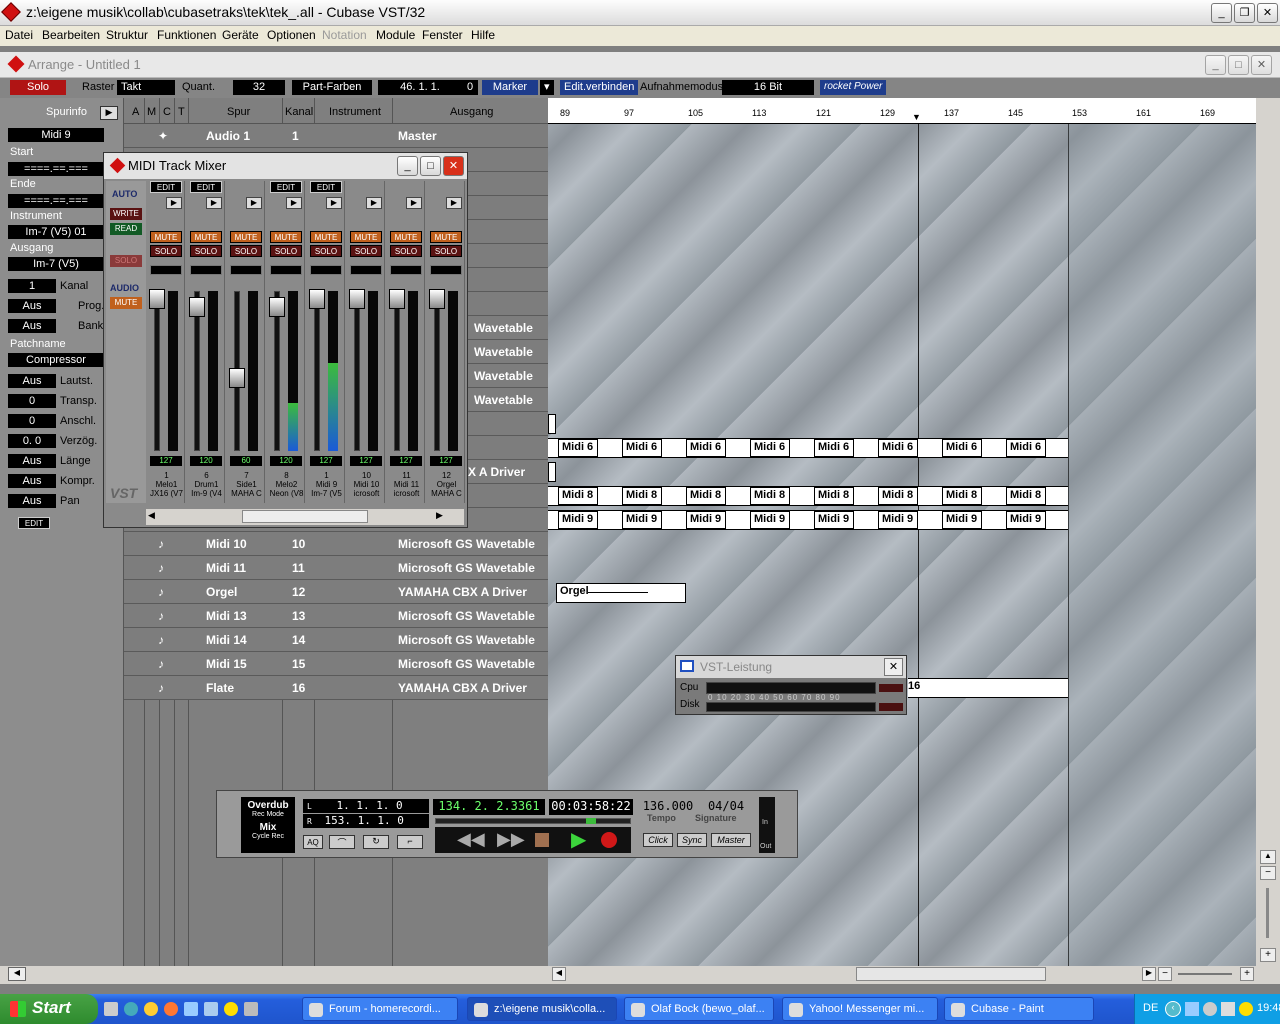 The width and height of the screenshot is (1280, 1024). What do you see at coordinates (32, 326) in the screenshot?
I see `bank-value: Aus` at bounding box center [32, 326].